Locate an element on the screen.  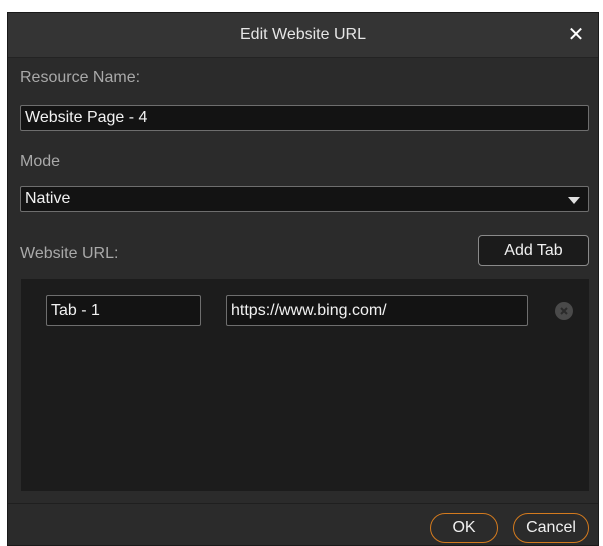
footer-divider is located at coordinates (303, 503).